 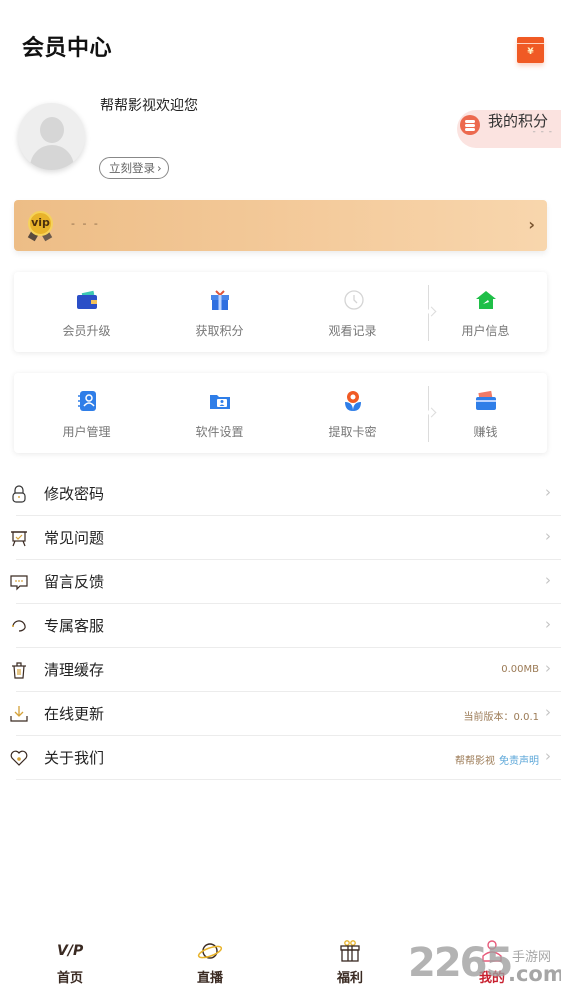 What do you see at coordinates (485, 331) in the screenshot?
I see `grid-item-label: 用户信息` at bounding box center [485, 331].